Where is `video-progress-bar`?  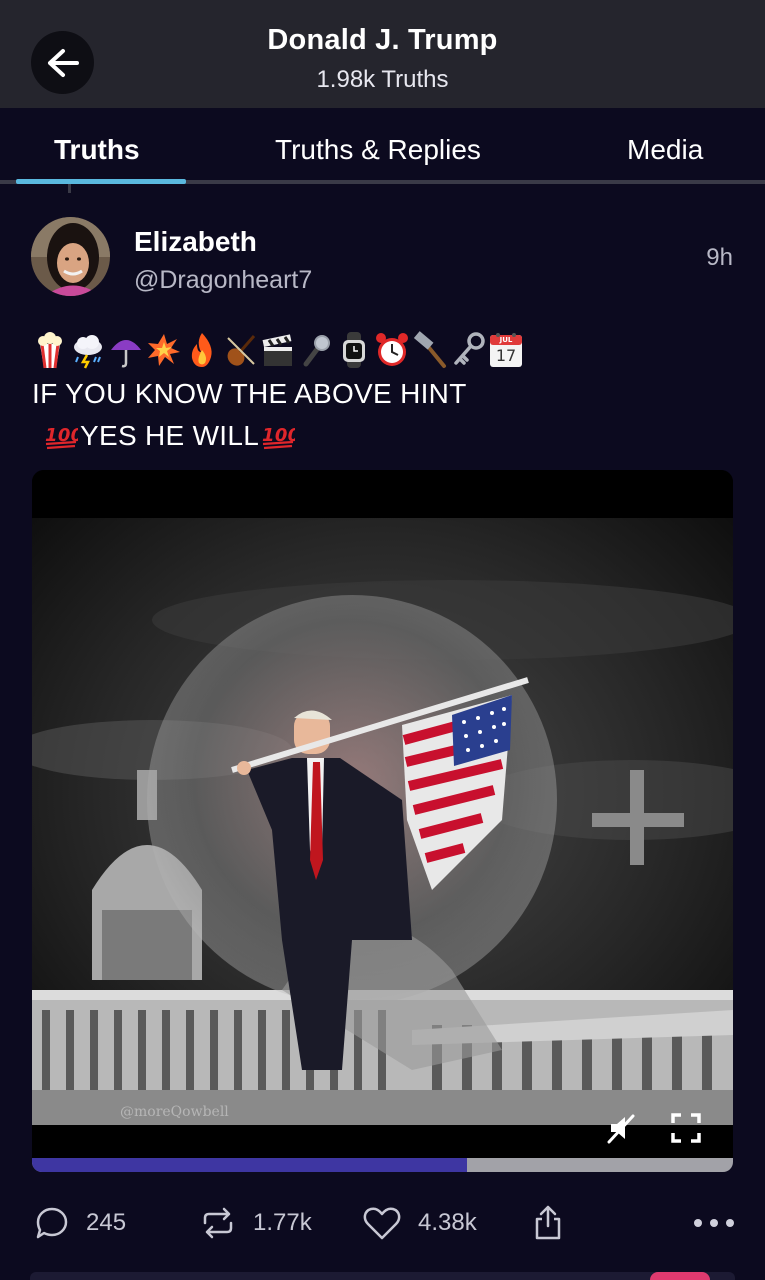
video-progress-bar is located at coordinates (382, 1165).